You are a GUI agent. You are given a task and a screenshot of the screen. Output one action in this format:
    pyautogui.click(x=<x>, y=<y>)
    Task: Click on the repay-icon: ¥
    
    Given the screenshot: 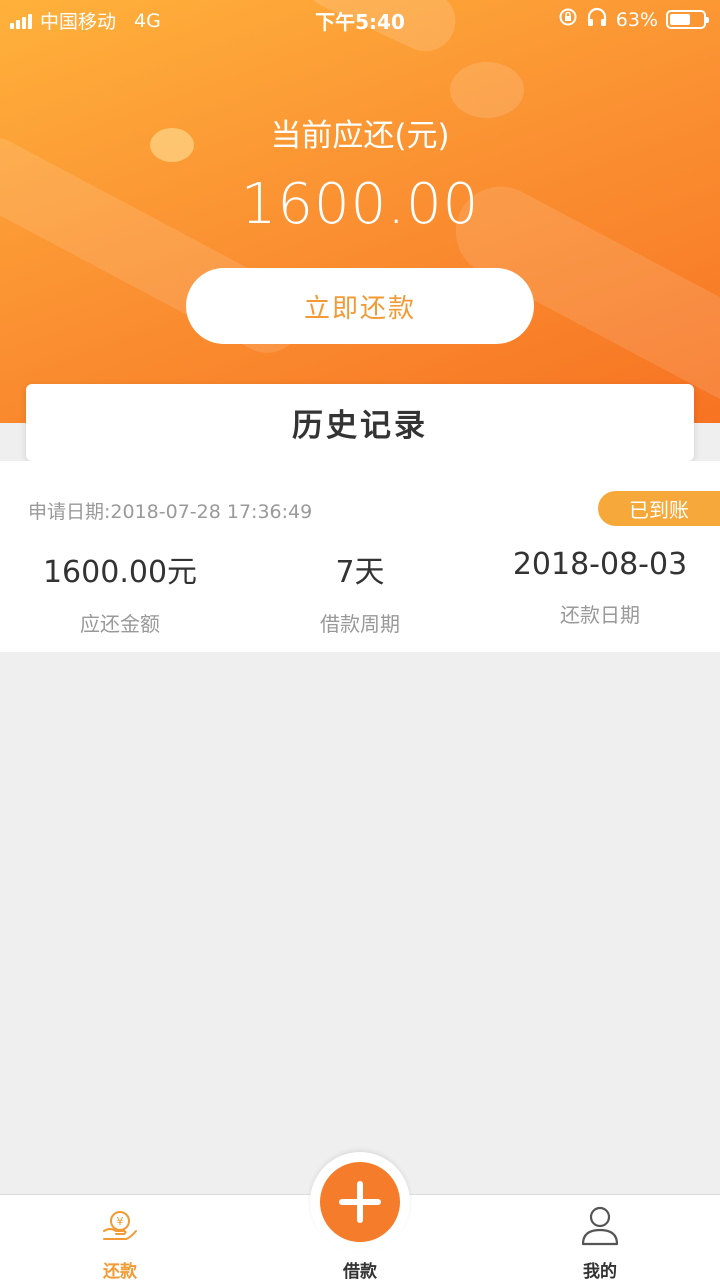 What is the action you would take?
    pyautogui.click(x=120, y=1225)
    